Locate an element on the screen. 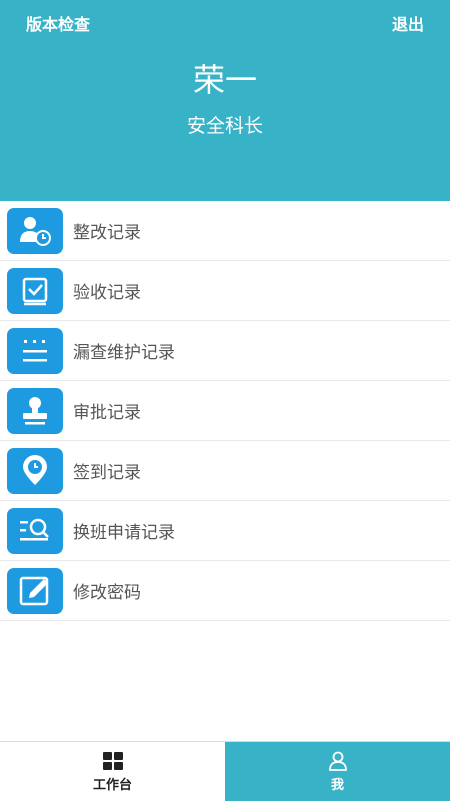 The width and height of the screenshot is (450, 801). stamp-icon is located at coordinates (35, 410).